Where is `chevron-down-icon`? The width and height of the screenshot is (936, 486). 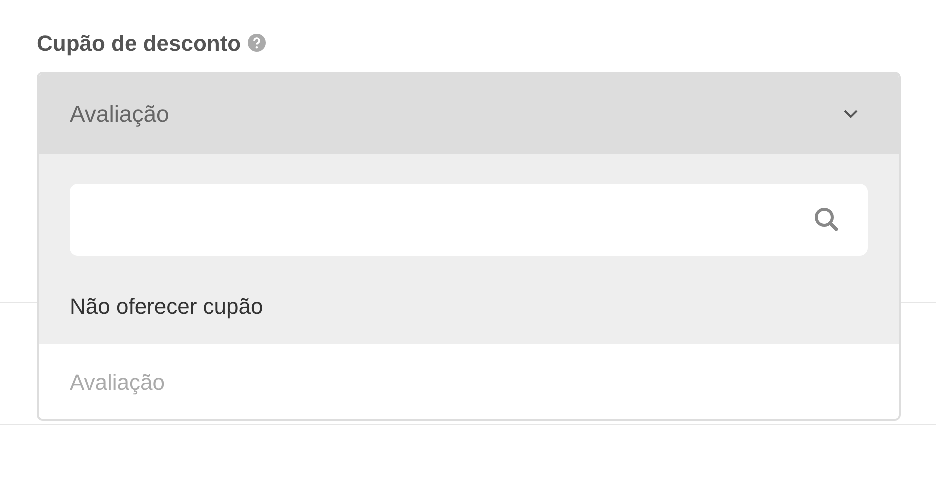 chevron-down-icon is located at coordinates (851, 114).